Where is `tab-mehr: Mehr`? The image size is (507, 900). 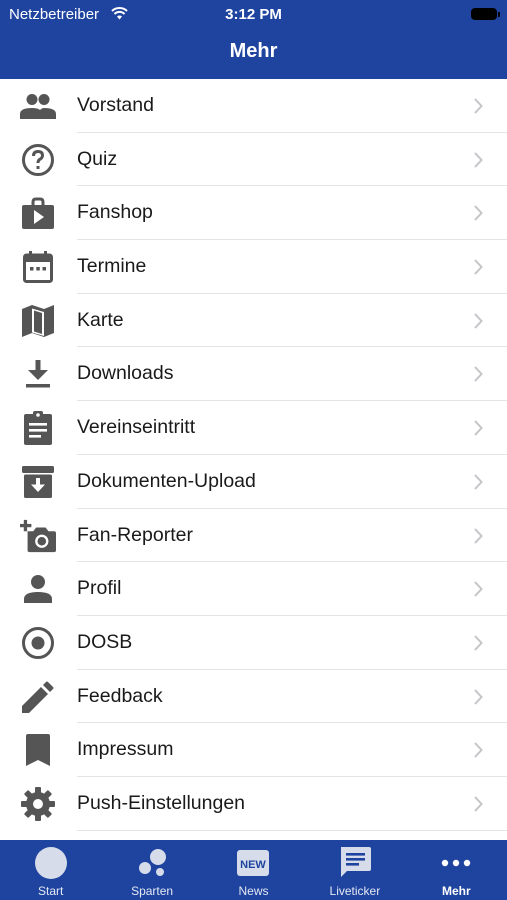
tab-mehr: Mehr is located at coordinates (456, 870).